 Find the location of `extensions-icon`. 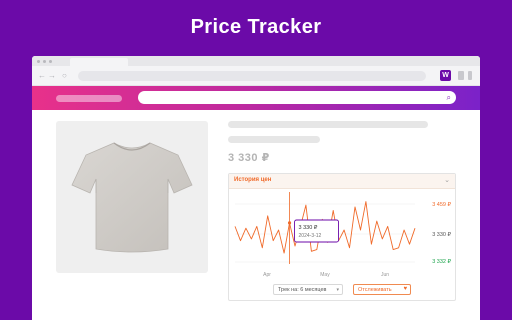

extensions-icon is located at coordinates (461, 75).